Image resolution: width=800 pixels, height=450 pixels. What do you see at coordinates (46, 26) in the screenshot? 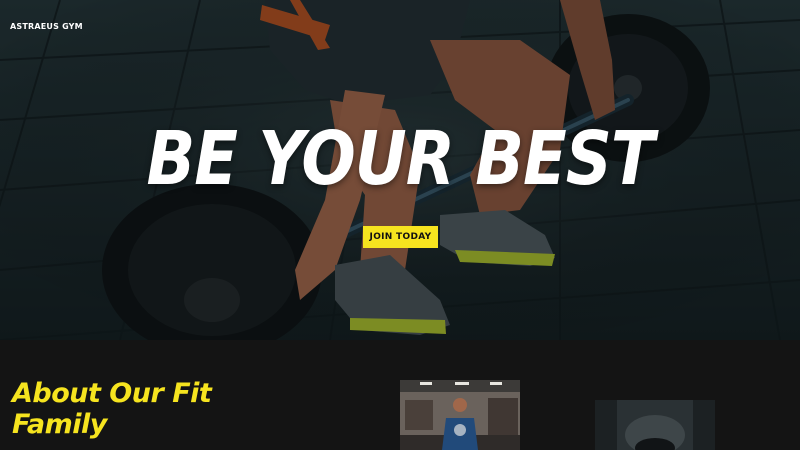
I see `brand-logo: ASTRAEUS GYM` at bounding box center [46, 26].